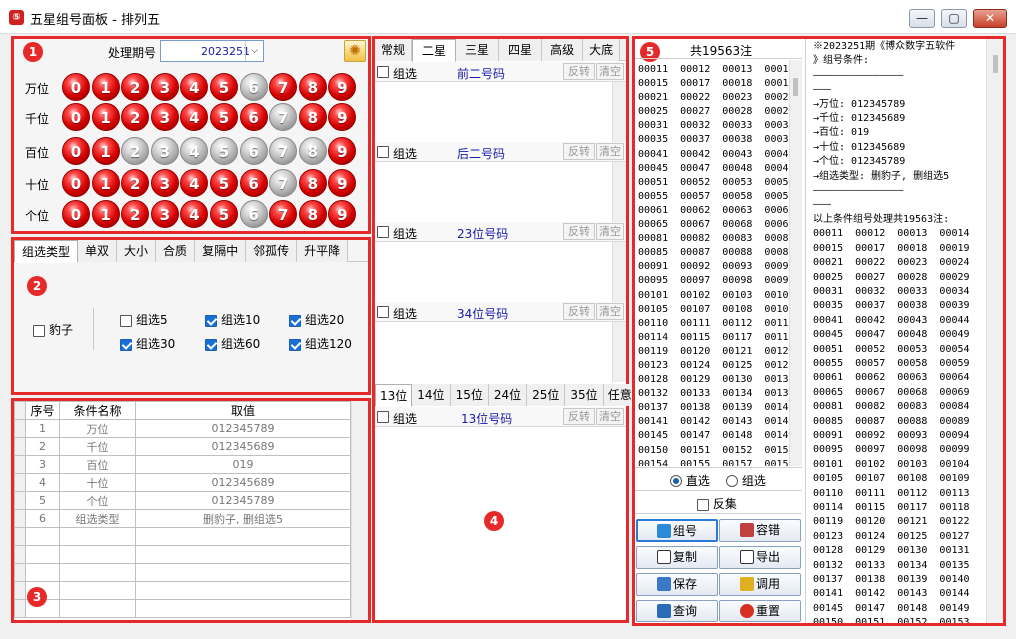 Image resolution: width=1016 pixels, height=639 pixels. What do you see at coordinates (990, 18) in the screenshot?
I see `close-button: ✕` at bounding box center [990, 18].